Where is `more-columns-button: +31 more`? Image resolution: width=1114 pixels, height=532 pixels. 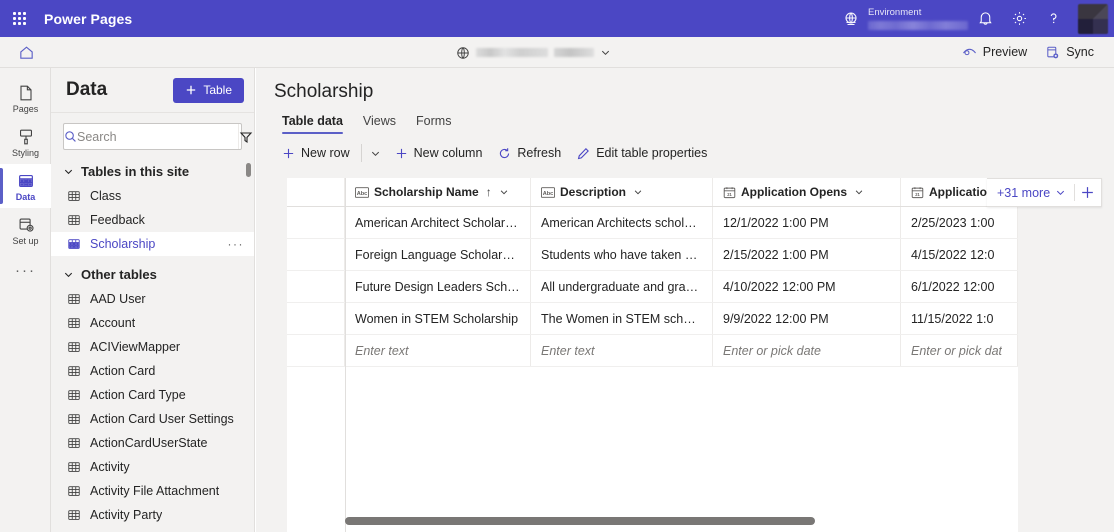 more-columns-button: +31 more is located at coordinates (1030, 193).